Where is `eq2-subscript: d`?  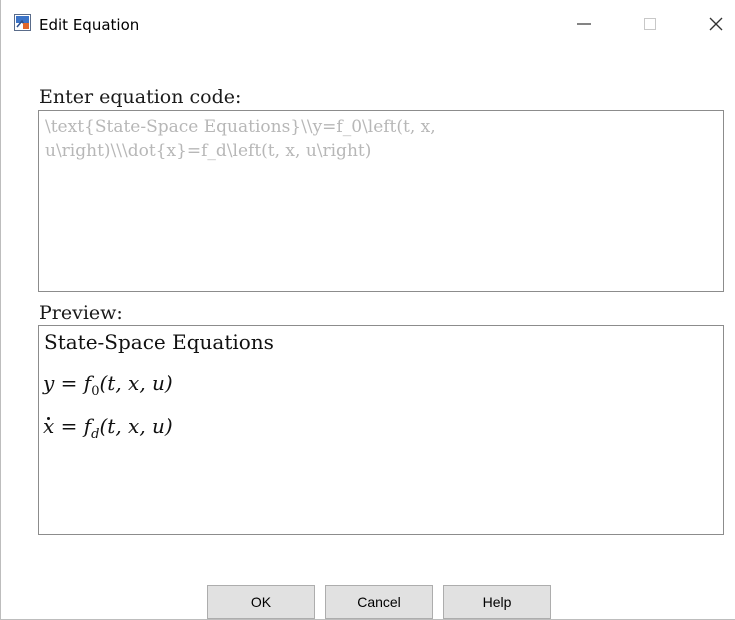
eq2-subscript: d is located at coordinates (95, 434).